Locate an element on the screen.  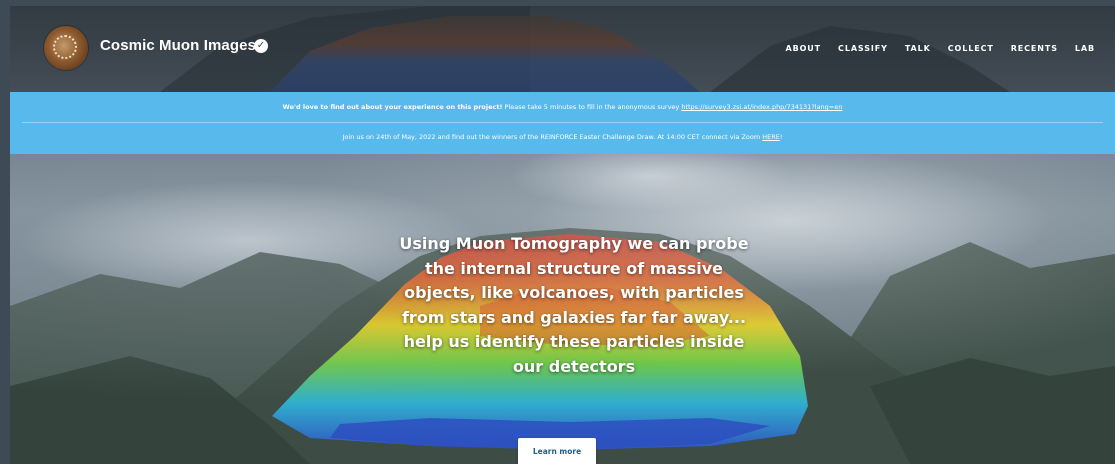
nav-lab: LAB is located at coordinates (1085, 48).